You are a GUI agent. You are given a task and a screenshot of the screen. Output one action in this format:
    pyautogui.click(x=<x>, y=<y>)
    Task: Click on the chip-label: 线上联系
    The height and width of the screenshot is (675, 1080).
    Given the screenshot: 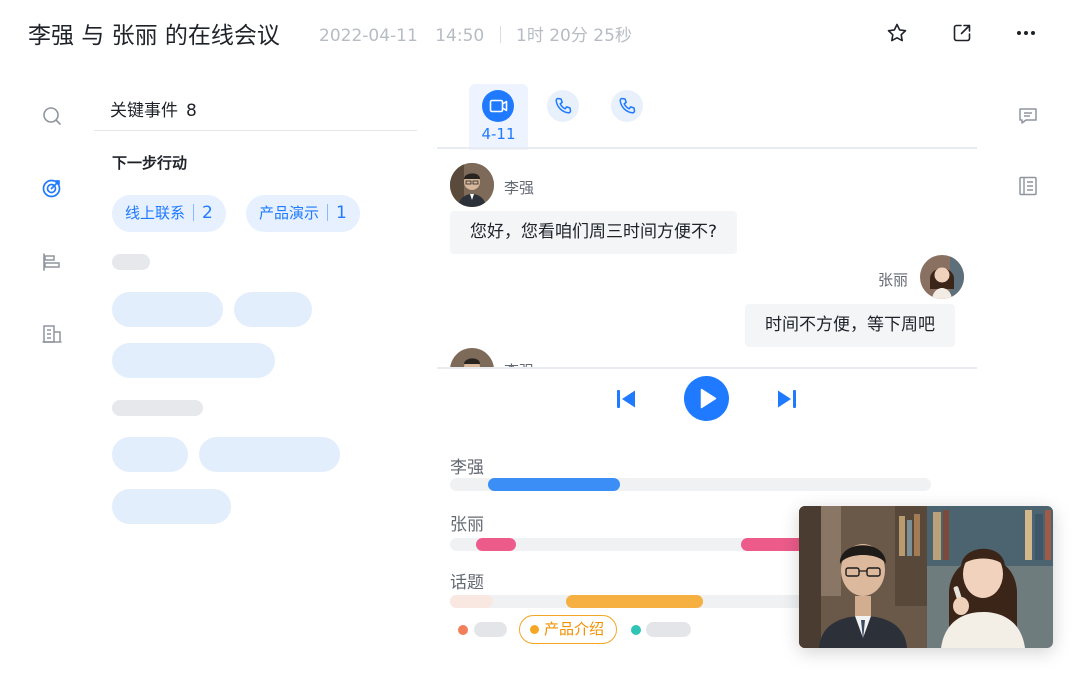 What is the action you would take?
    pyautogui.click(x=155, y=213)
    